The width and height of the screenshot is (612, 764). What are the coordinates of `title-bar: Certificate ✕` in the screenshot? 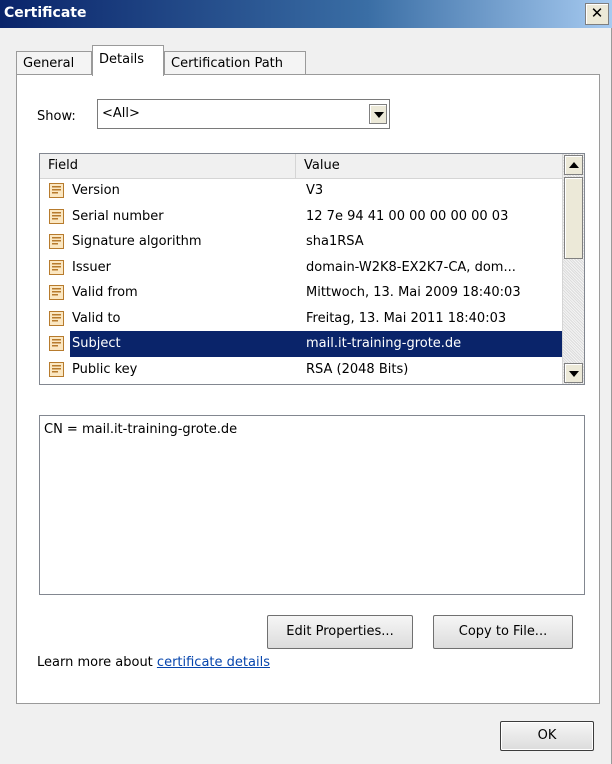 It's located at (306, 14).